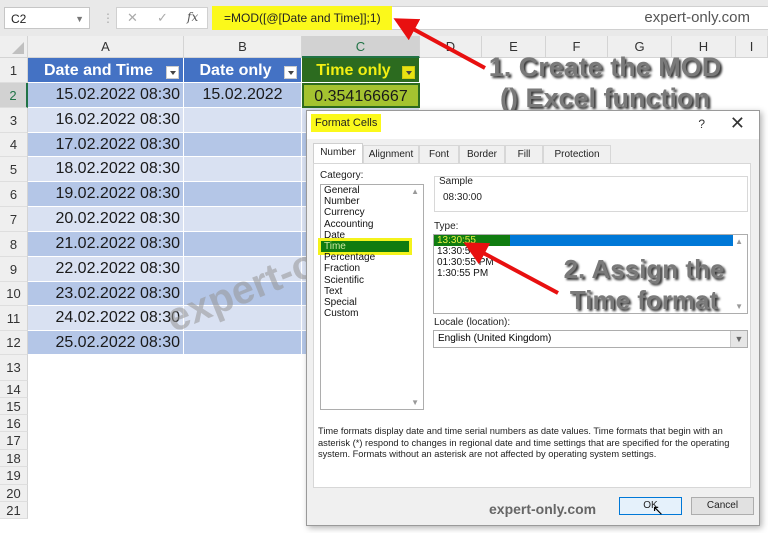 This screenshot has height=533, width=768. Describe the element at coordinates (511, 268) in the screenshot. I see `arrow-to-time-type` at that location.